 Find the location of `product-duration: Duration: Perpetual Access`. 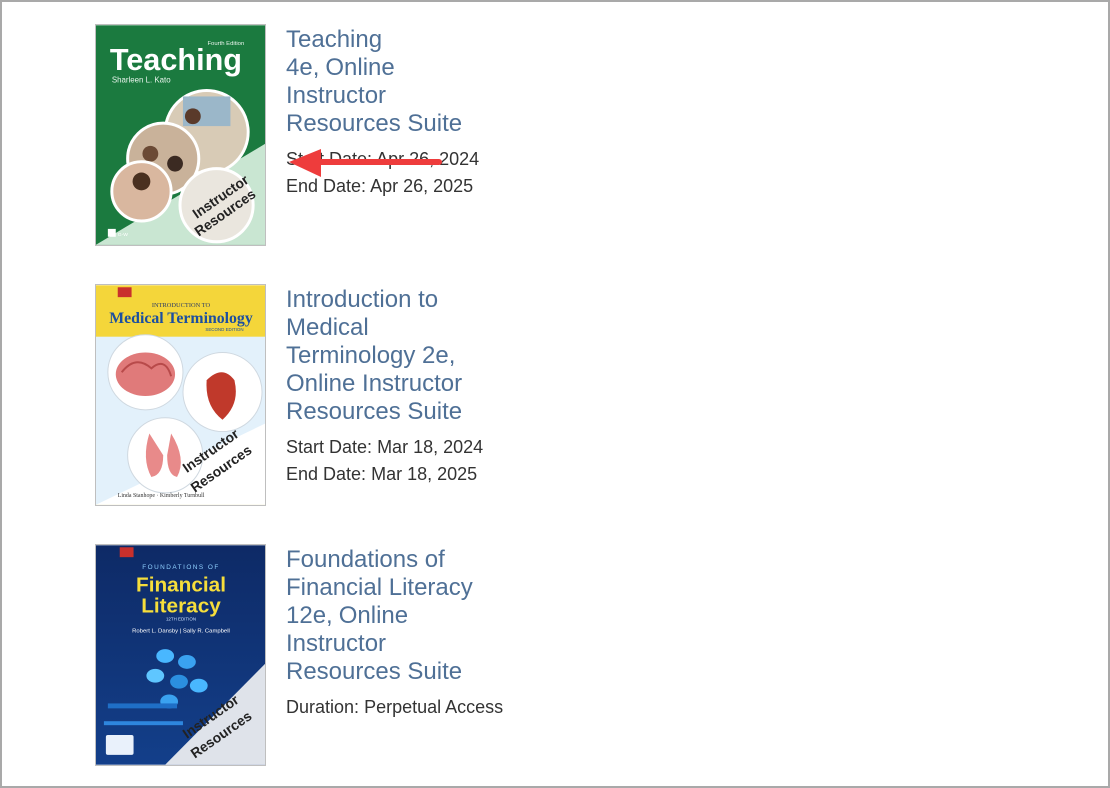

product-duration: Duration: Perpetual Access is located at coordinates (394, 707).